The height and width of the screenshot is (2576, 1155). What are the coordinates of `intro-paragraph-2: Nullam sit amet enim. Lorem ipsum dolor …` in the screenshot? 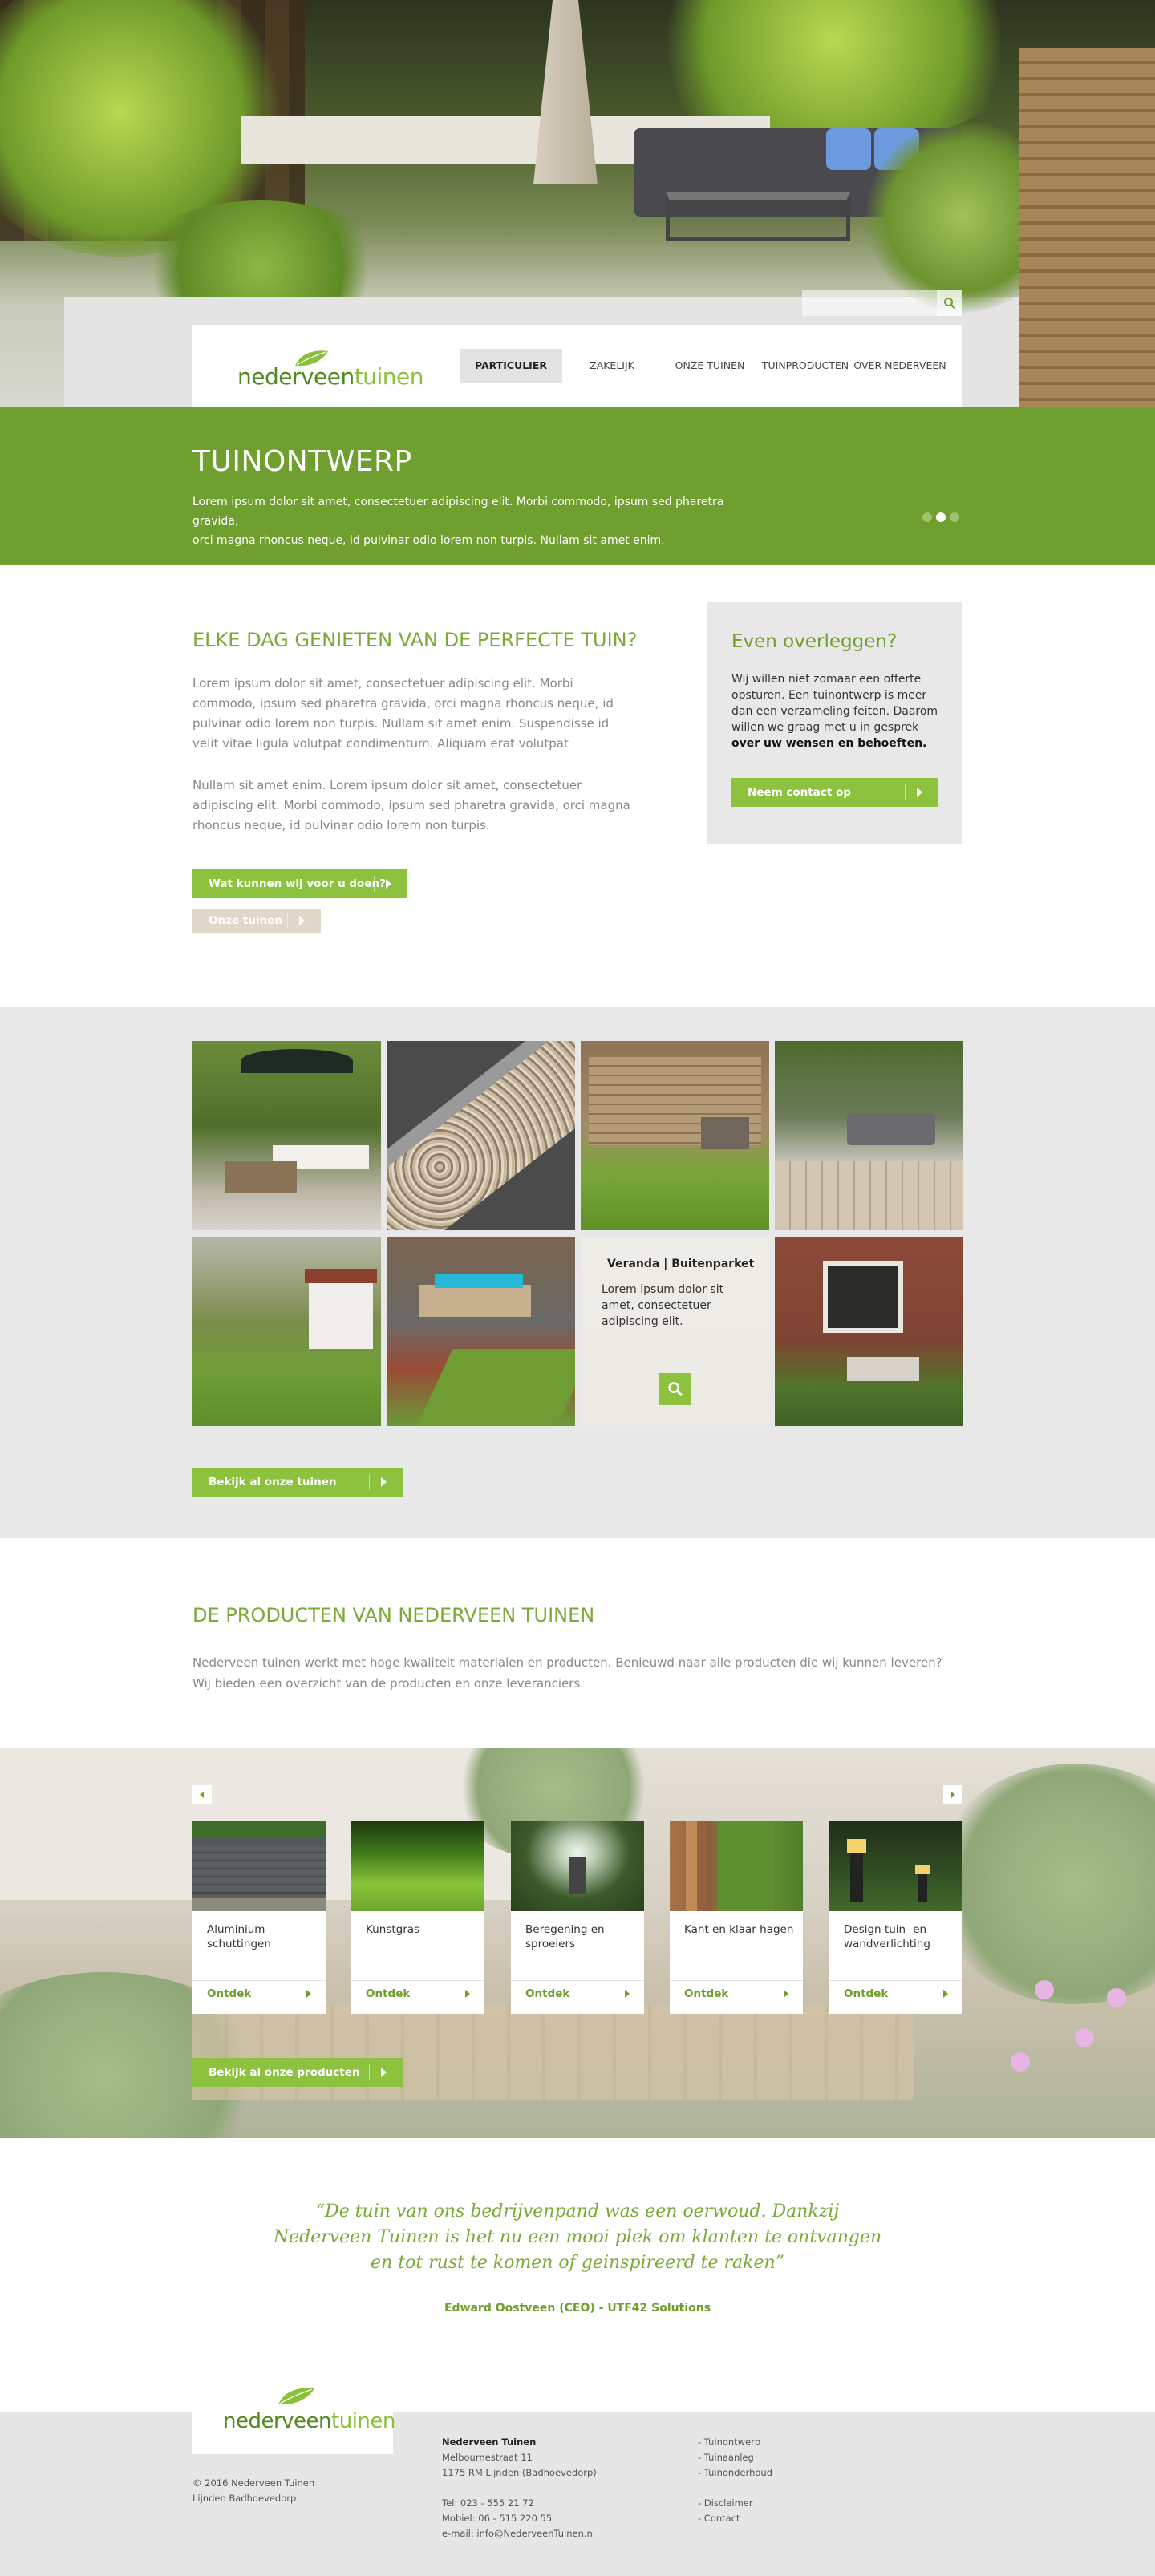 It's located at (411, 805).